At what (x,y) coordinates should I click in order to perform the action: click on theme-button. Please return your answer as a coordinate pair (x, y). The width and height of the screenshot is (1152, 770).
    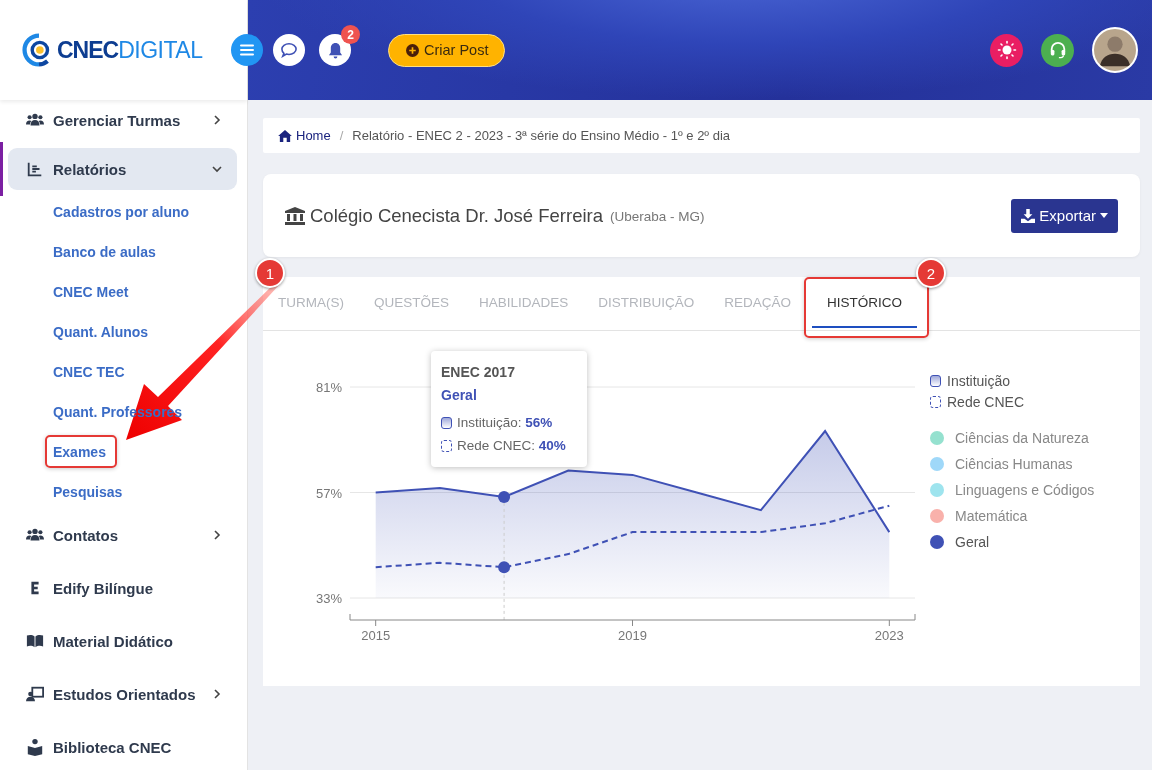
    Looking at the image, I should click on (1006, 50).